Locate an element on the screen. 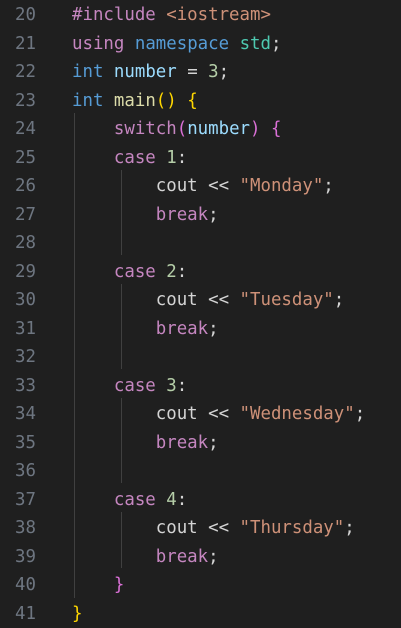 Image resolution: width=401 pixels, height=628 pixels. line-code: int number = 3; is located at coordinates (150, 72).